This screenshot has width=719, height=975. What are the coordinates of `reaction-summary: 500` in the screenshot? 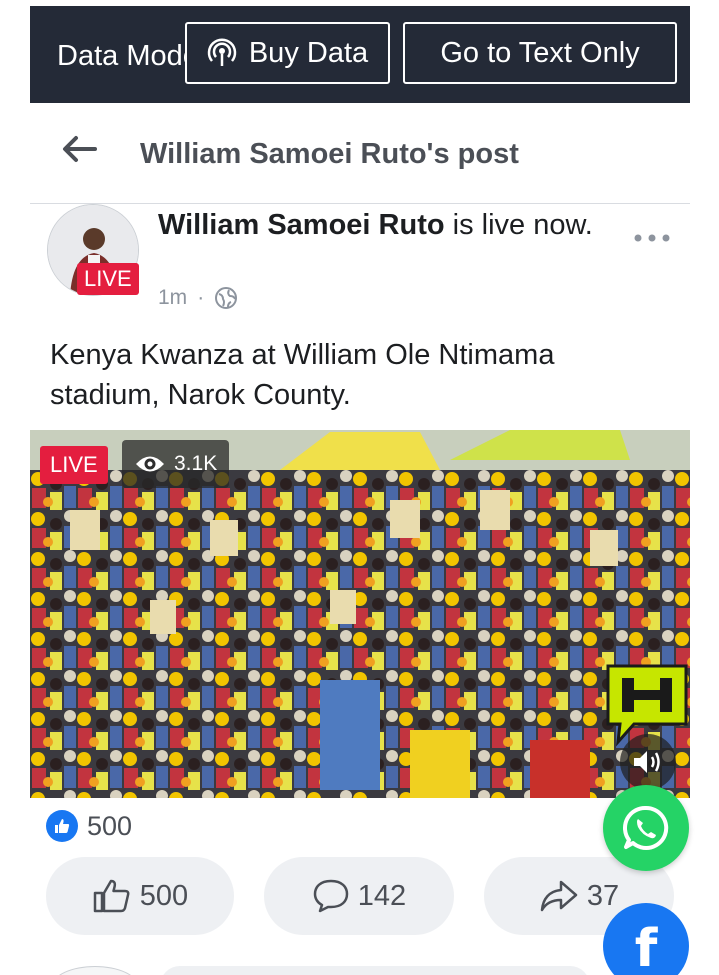 It's located at (89, 826).